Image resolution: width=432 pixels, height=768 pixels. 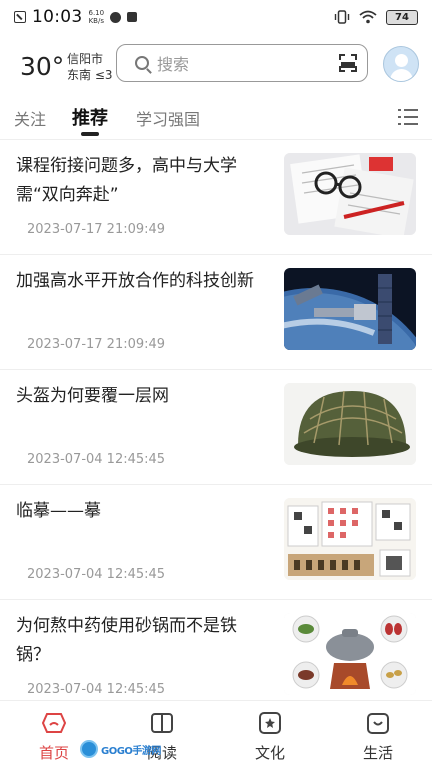 I want to click on news-item: 为何熬中药使用砂锅而不是铁锅？ 2023-07-04 12:45:45, so click(x=216, y=657).